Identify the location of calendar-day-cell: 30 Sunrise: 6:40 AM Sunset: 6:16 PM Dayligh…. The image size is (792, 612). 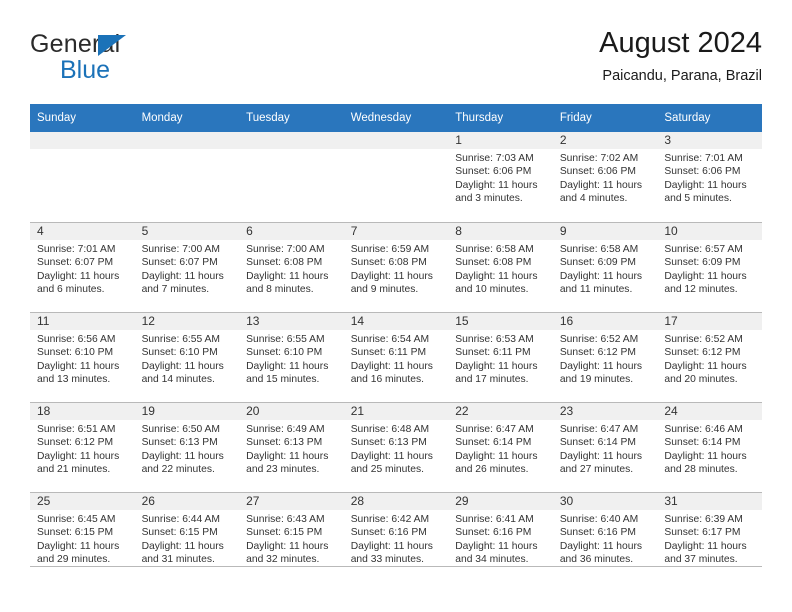
(605, 537).